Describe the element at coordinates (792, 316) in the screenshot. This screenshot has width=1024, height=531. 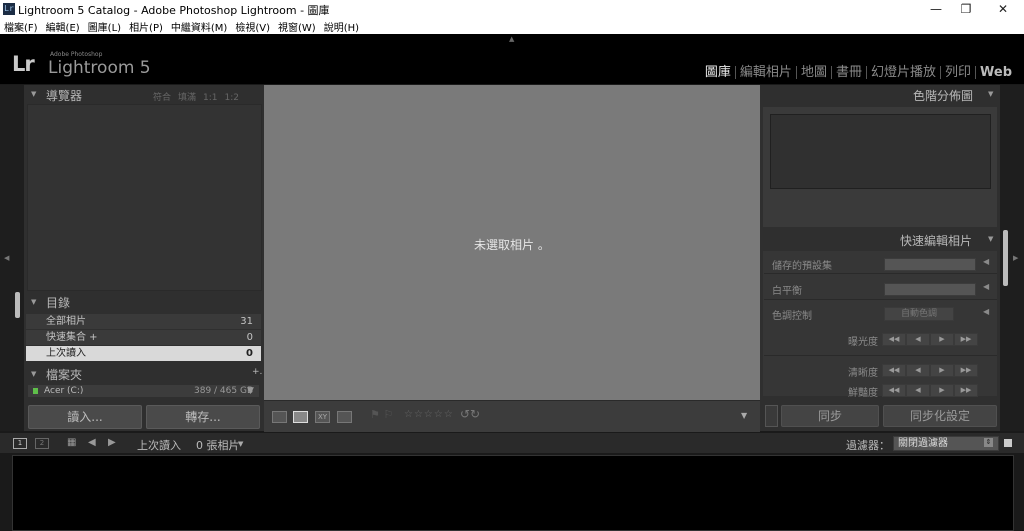
I see `qd-tone-label: 色調控制` at that location.